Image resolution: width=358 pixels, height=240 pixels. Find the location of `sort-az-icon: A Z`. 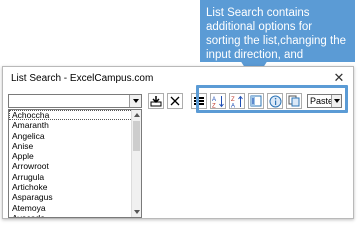

sort-az-icon: A Z is located at coordinates (218, 101).